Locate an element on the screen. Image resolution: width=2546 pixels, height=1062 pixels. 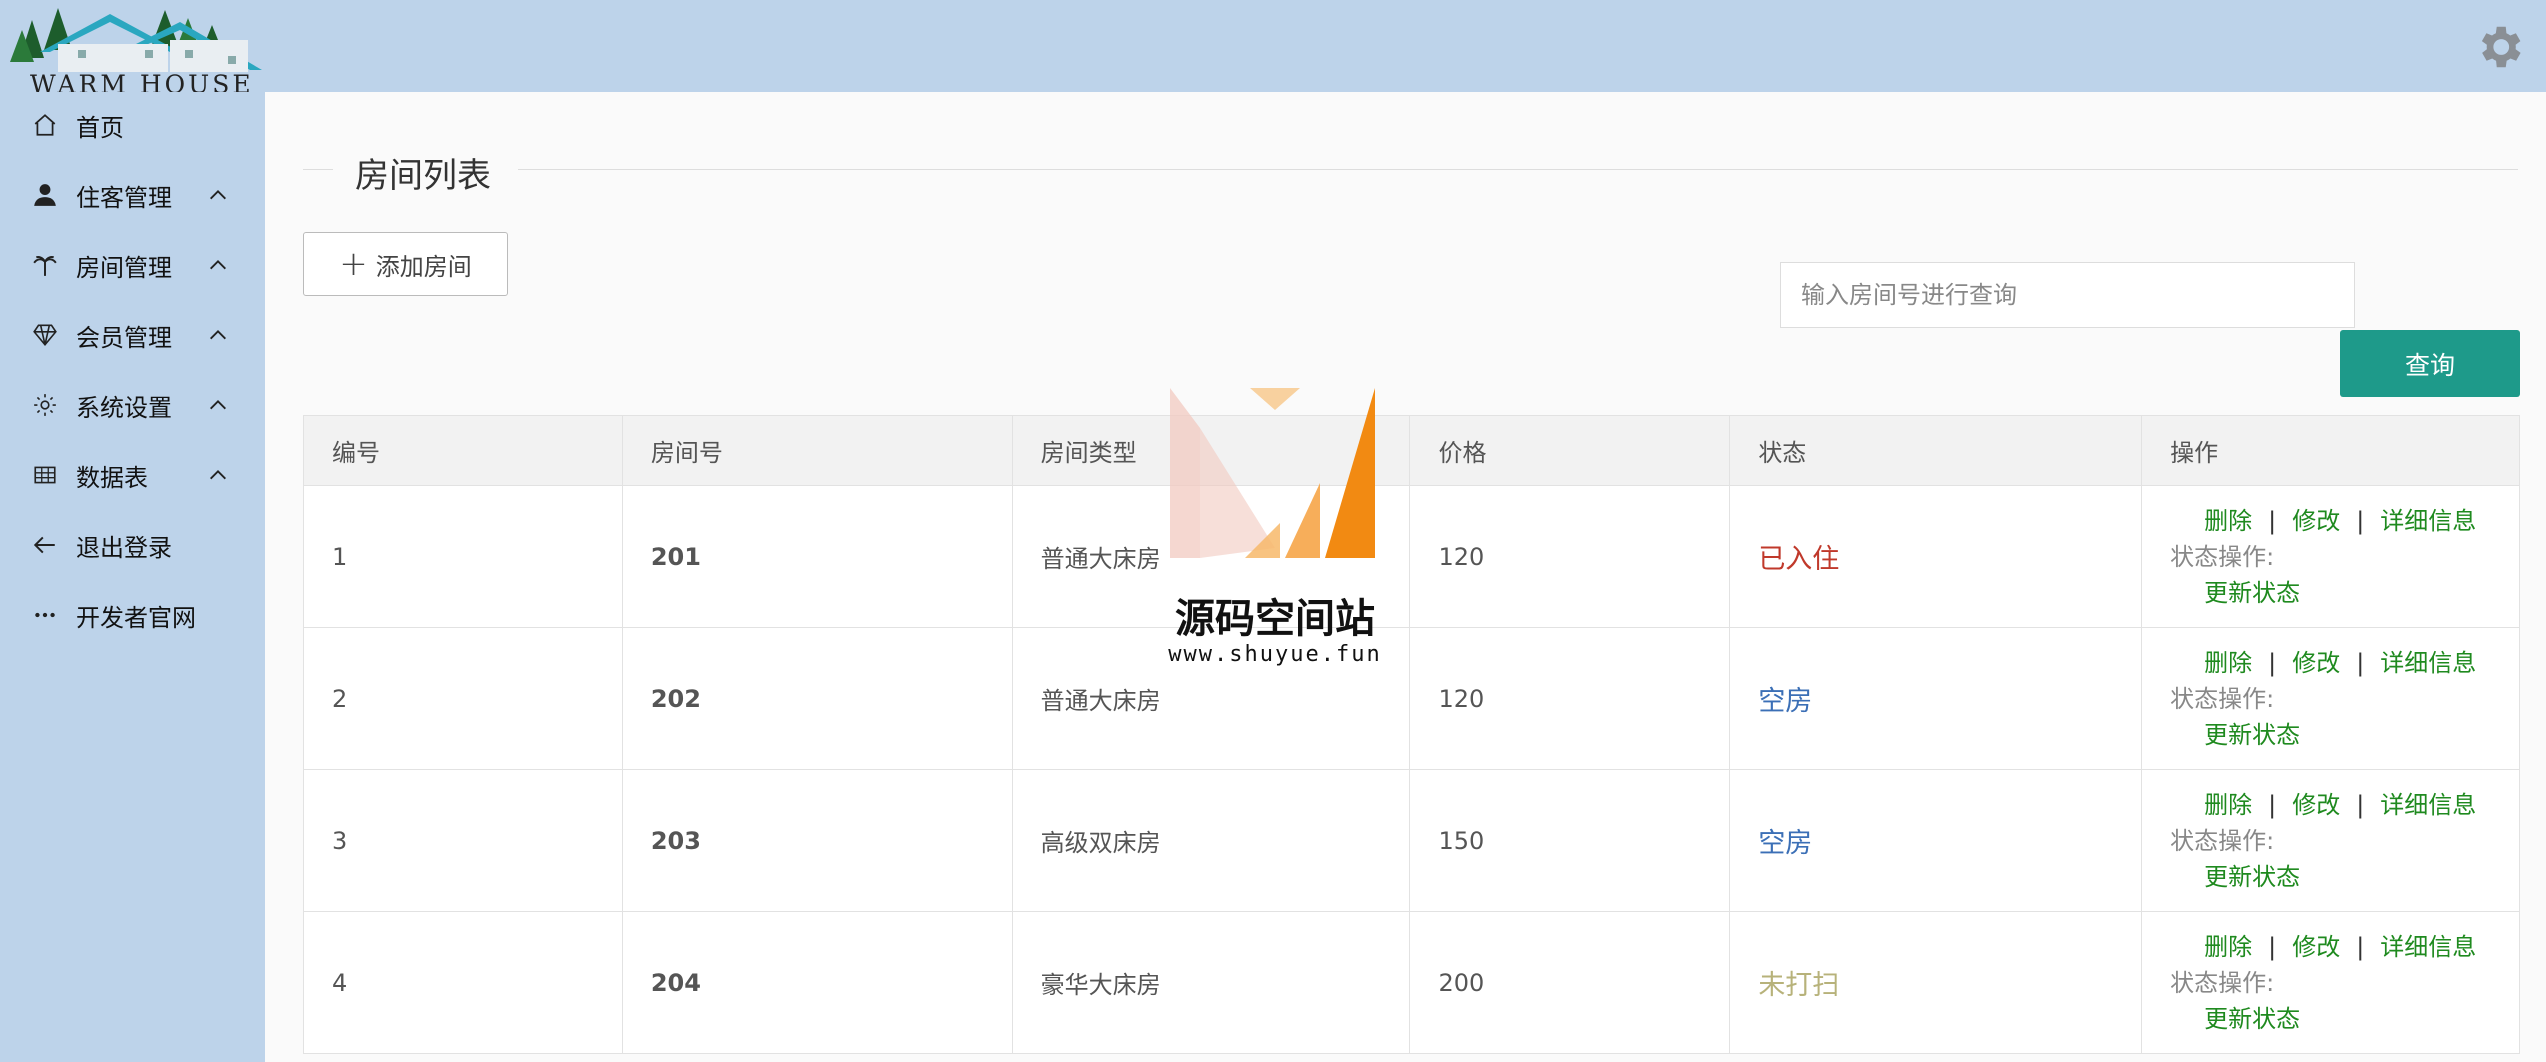
column-header-status: 状态 is located at coordinates (1936, 450).